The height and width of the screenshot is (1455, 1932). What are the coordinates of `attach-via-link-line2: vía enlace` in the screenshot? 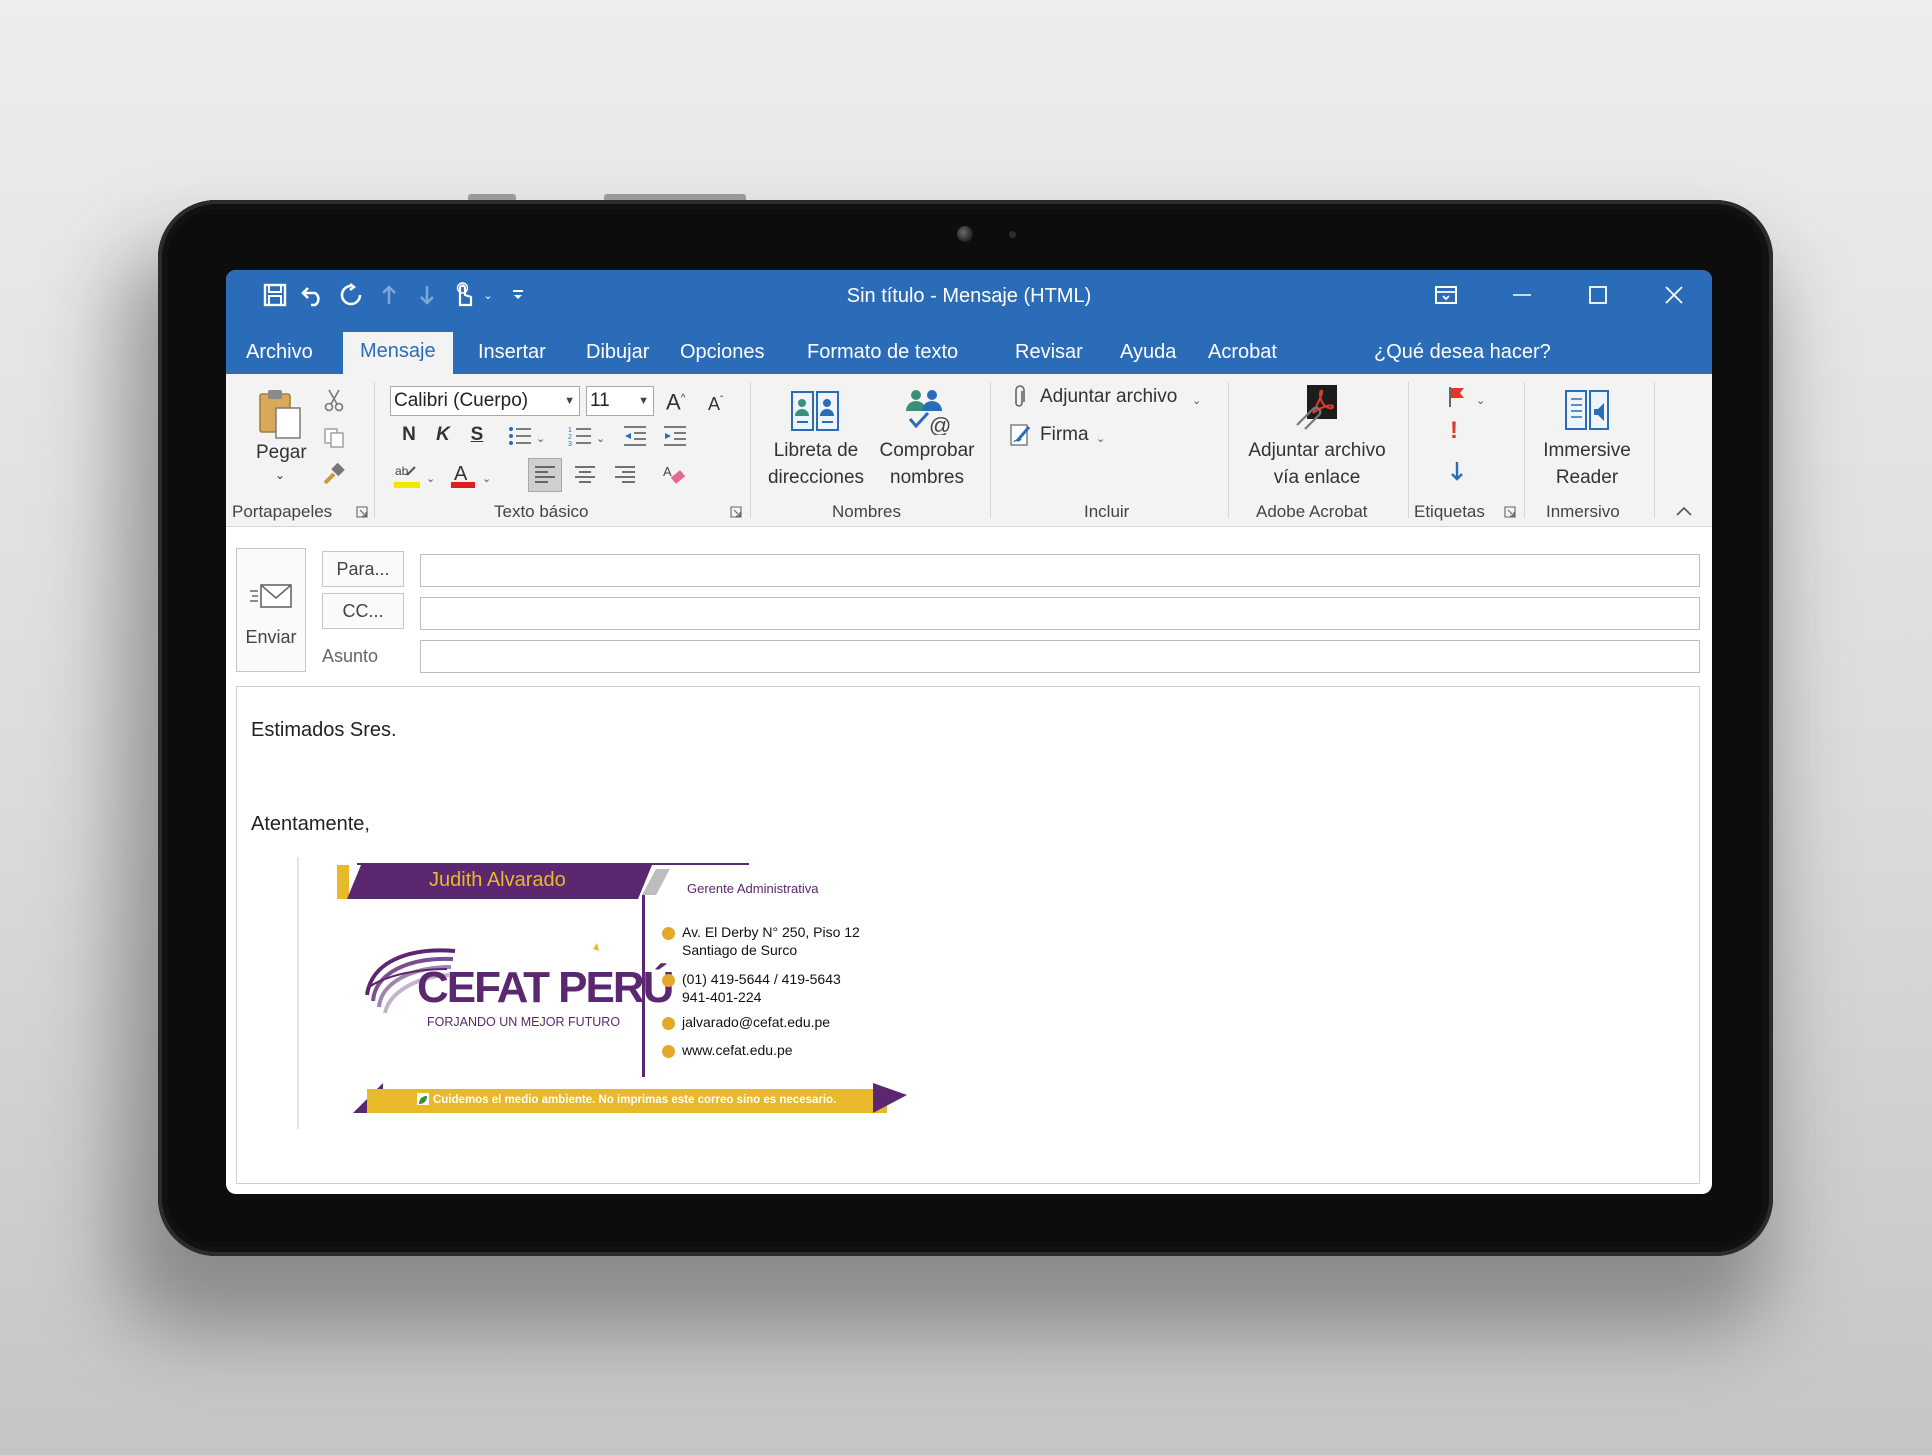 It's located at (1317, 478).